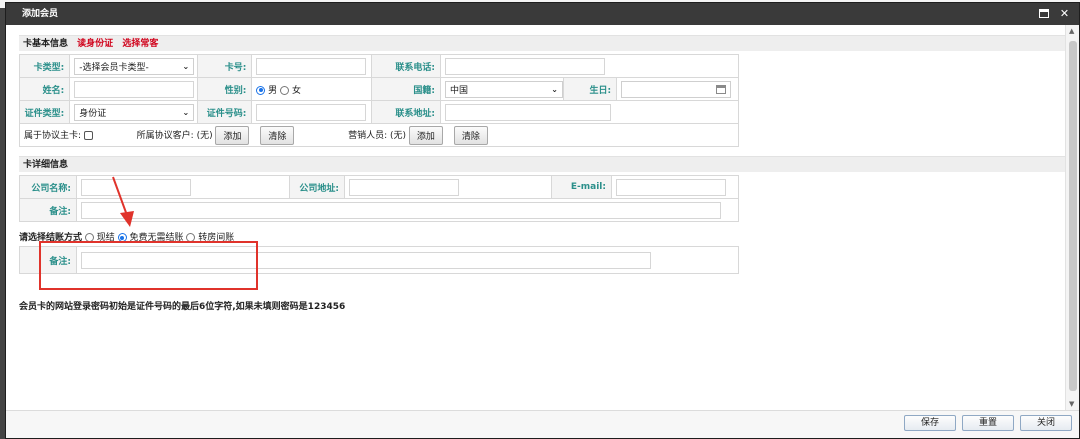  What do you see at coordinates (470, 135) in the screenshot?
I see `sales-clear-button: 清除` at bounding box center [470, 135].